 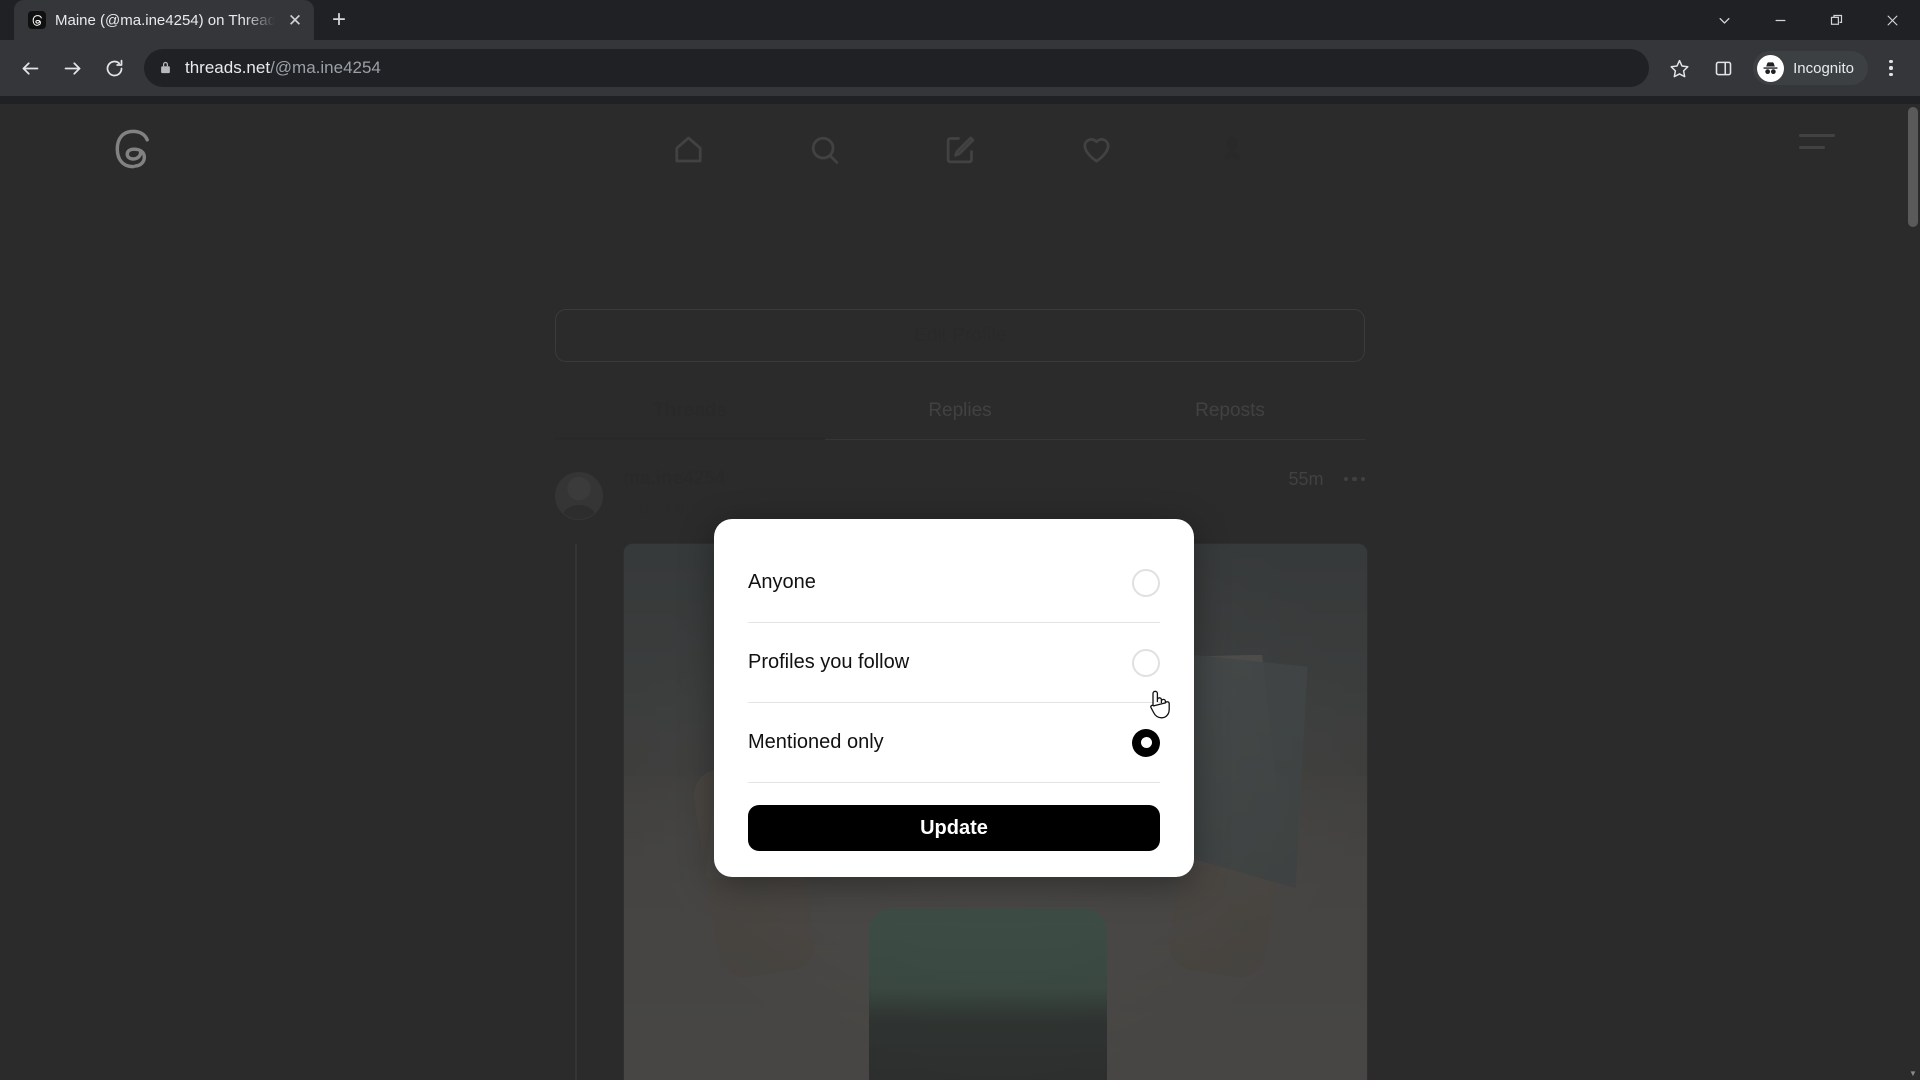 I want to click on window-controls, so click(x=1808, y=20).